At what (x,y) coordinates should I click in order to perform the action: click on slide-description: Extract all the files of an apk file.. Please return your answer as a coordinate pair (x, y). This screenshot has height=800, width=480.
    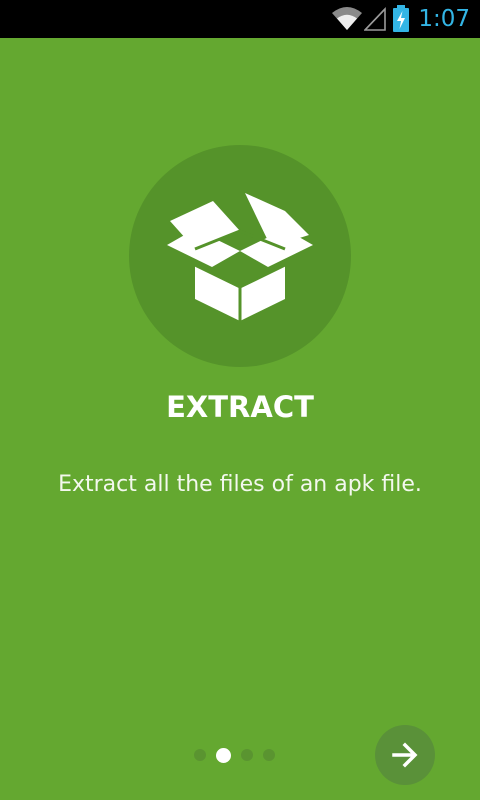
    Looking at the image, I should click on (240, 484).